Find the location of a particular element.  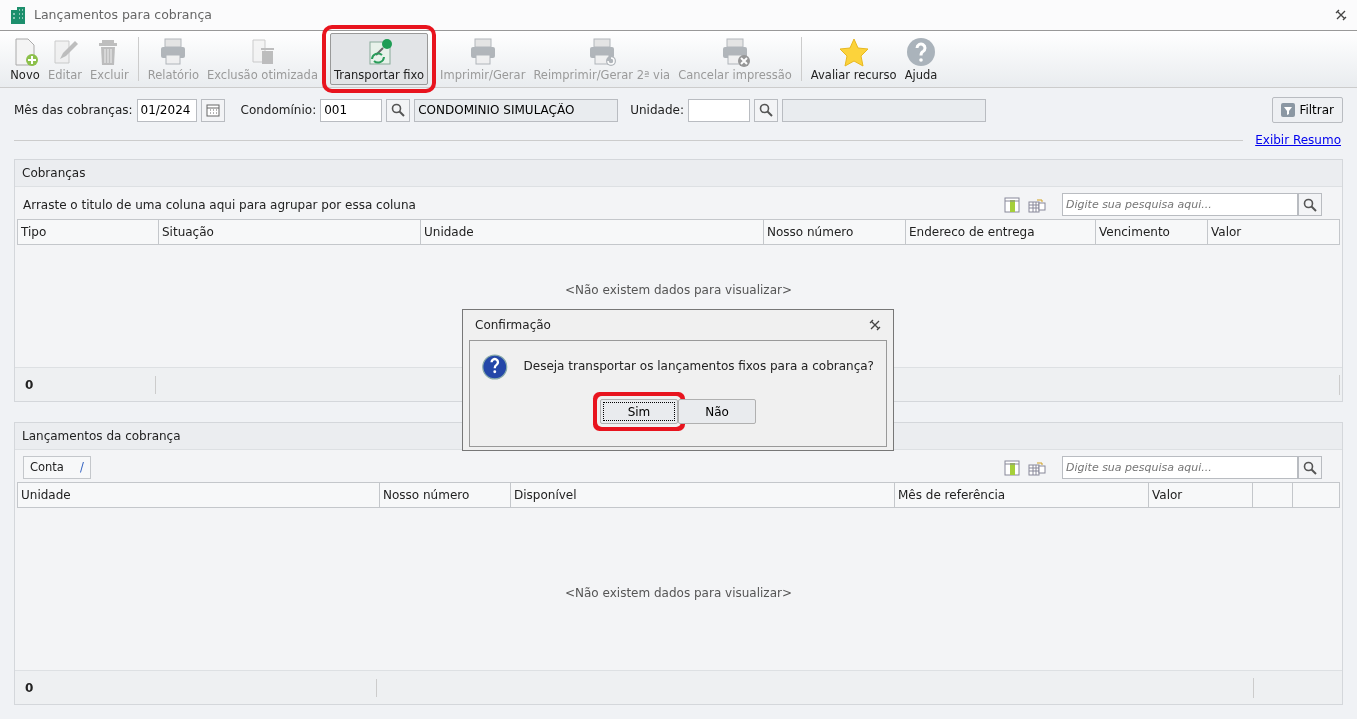

printer-cancel-icon is located at coordinates (735, 51).